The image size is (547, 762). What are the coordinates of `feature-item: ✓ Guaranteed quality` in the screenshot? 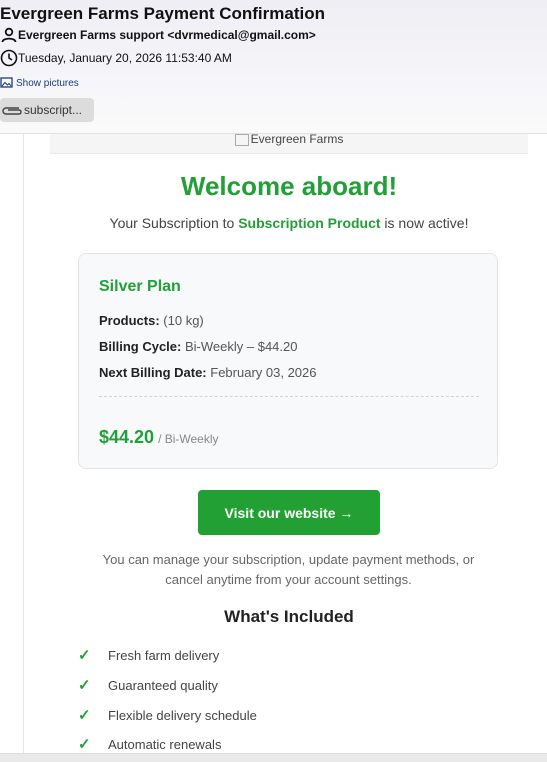 It's located at (148, 685).